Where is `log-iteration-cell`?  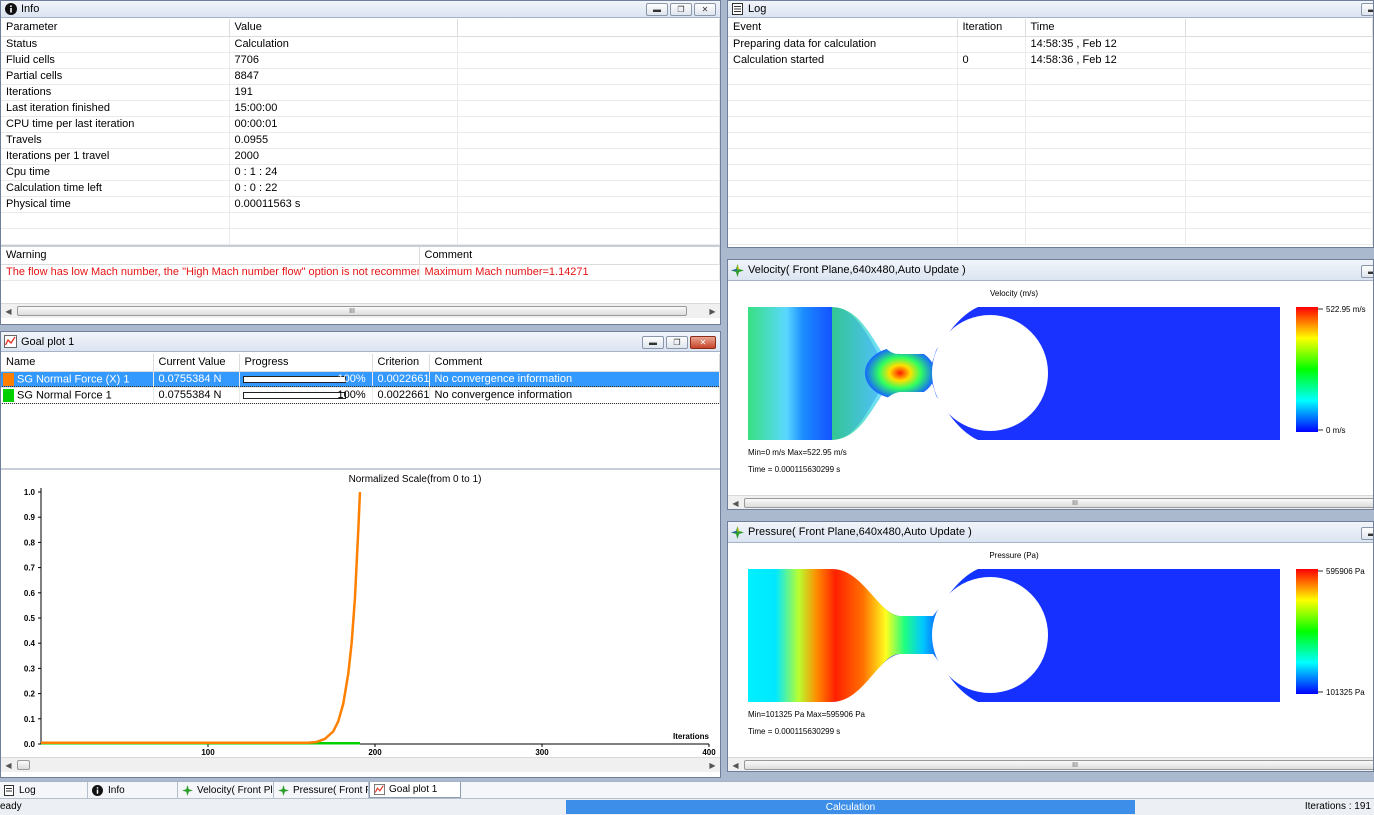
log-iteration-cell is located at coordinates (991, 236).